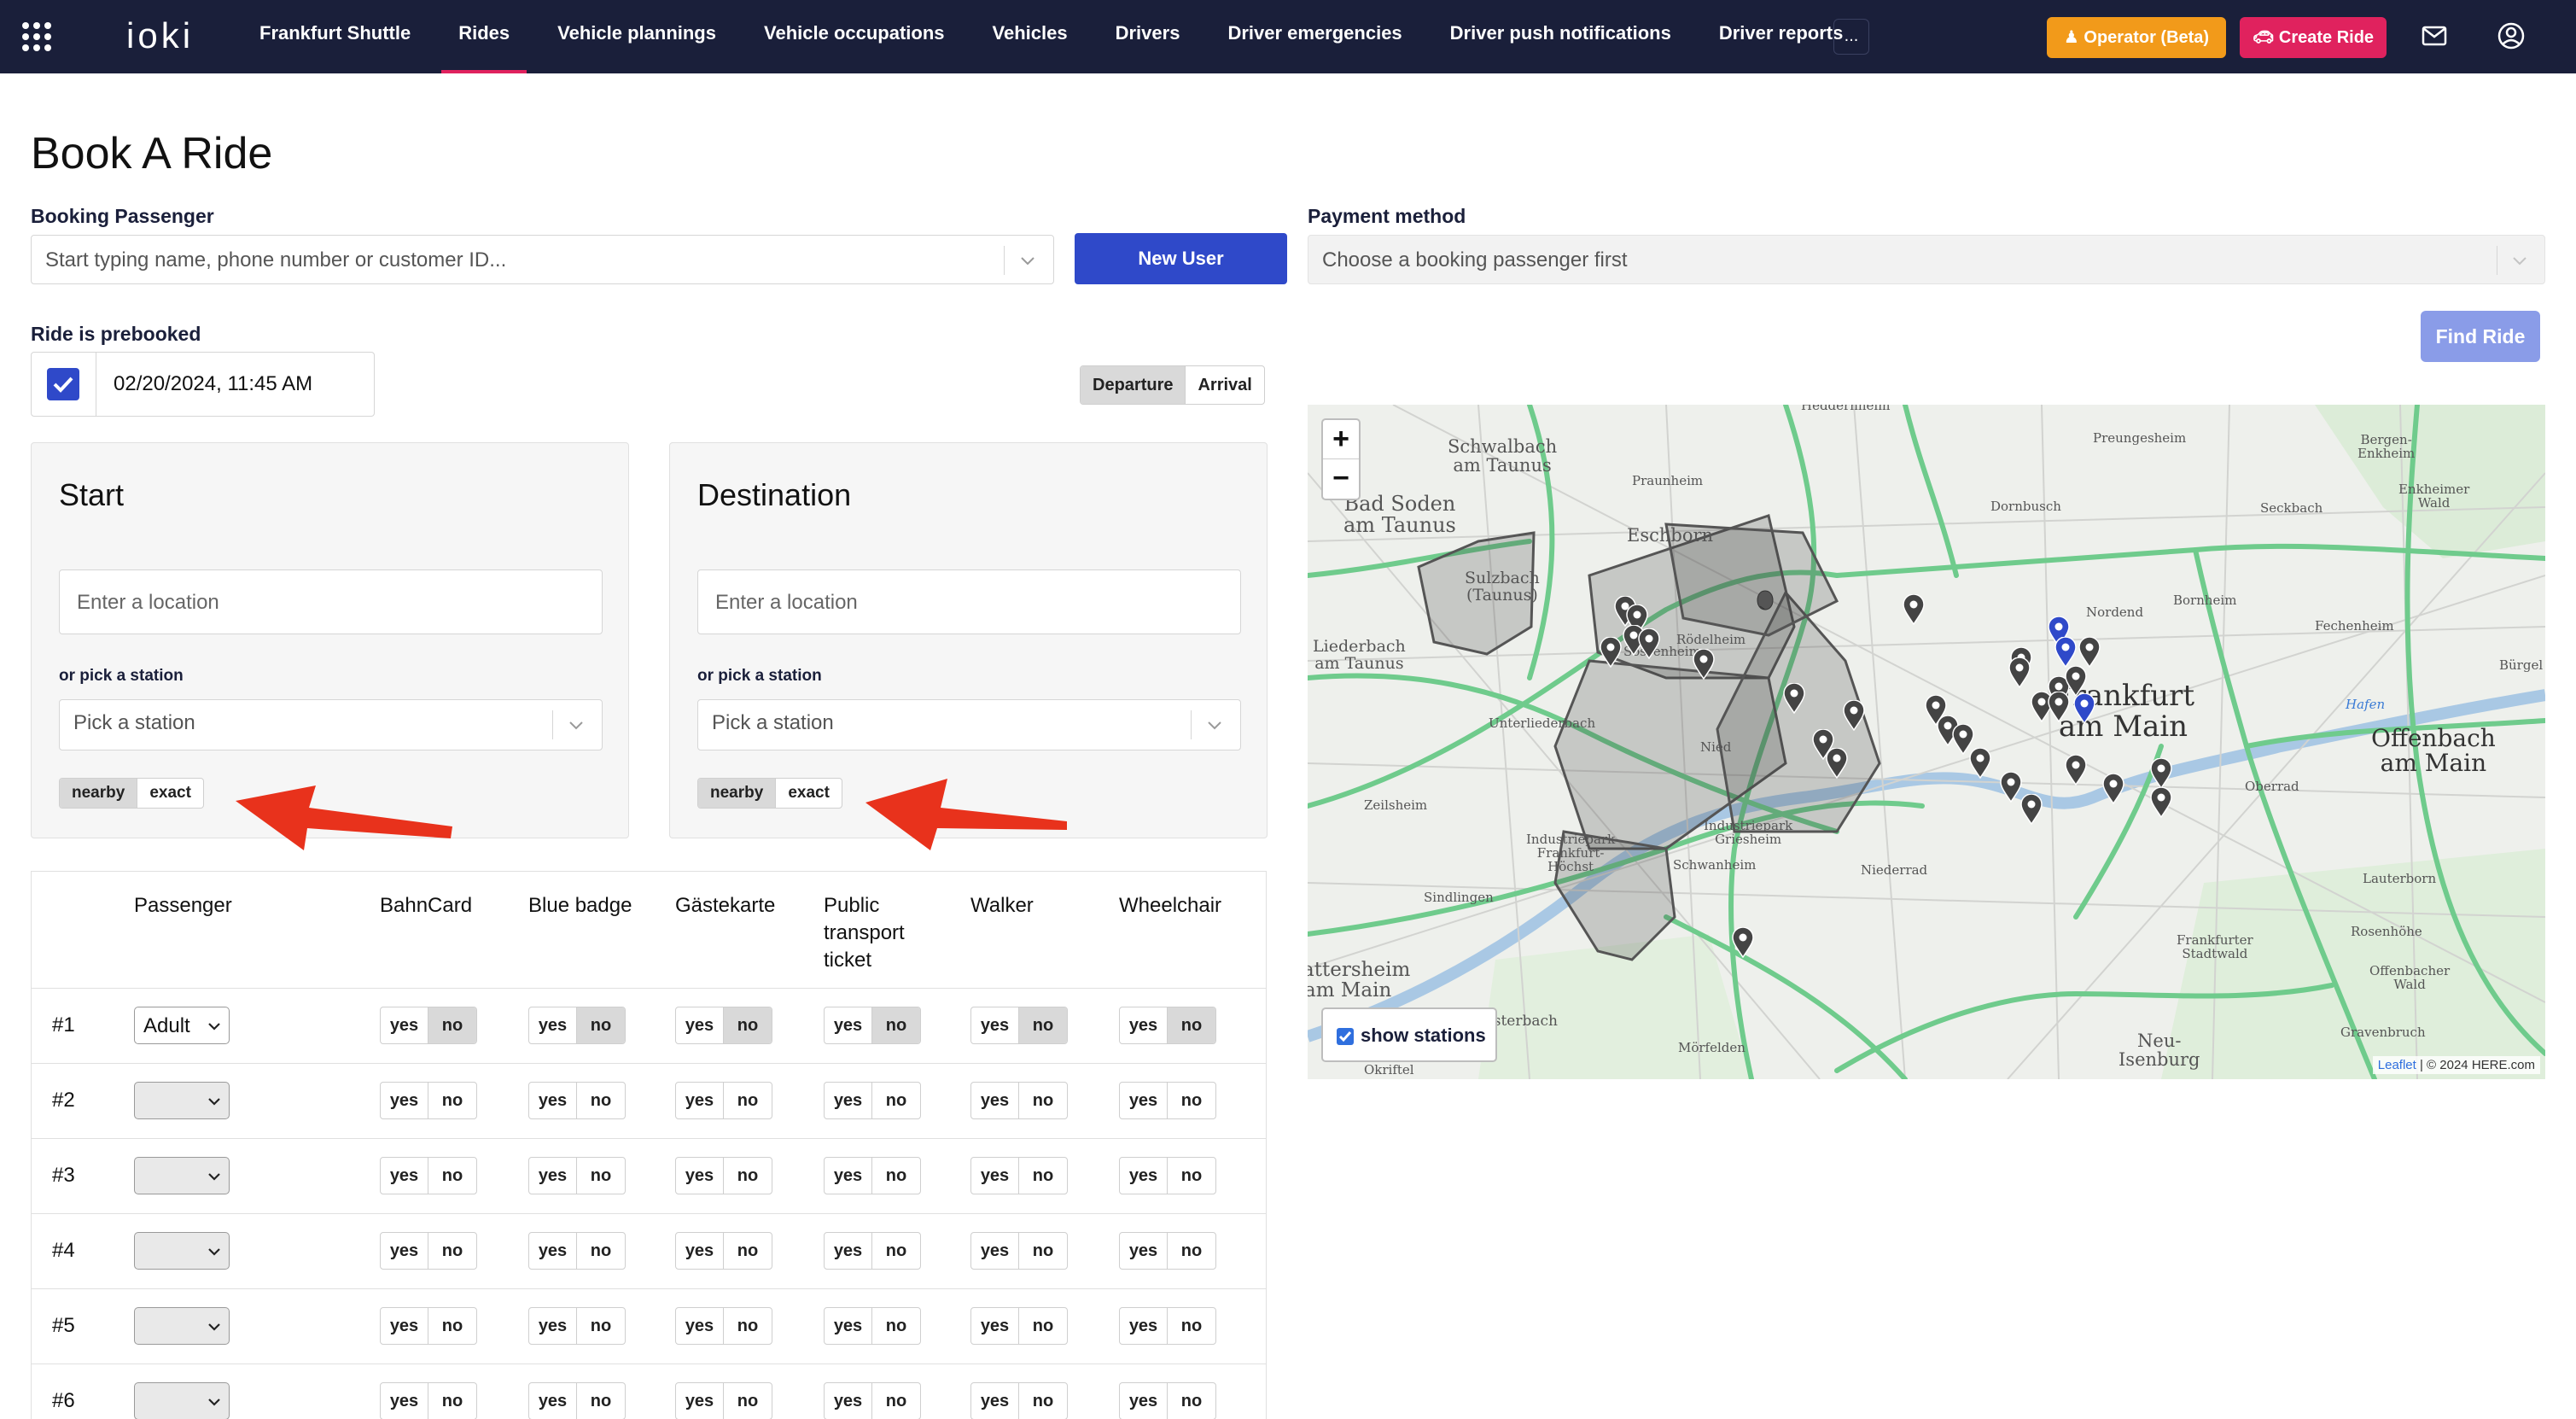 Image resolution: width=2576 pixels, height=1419 pixels. I want to click on nav-item-driver-reports: Driver reports, so click(1781, 36).